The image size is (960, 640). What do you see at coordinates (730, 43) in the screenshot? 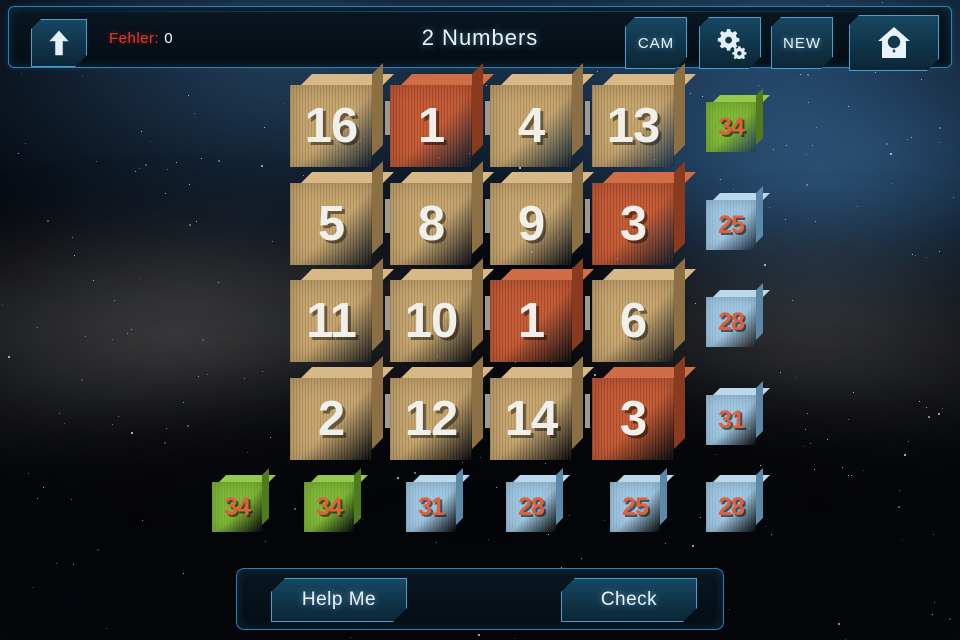
I see `settings-button` at bounding box center [730, 43].